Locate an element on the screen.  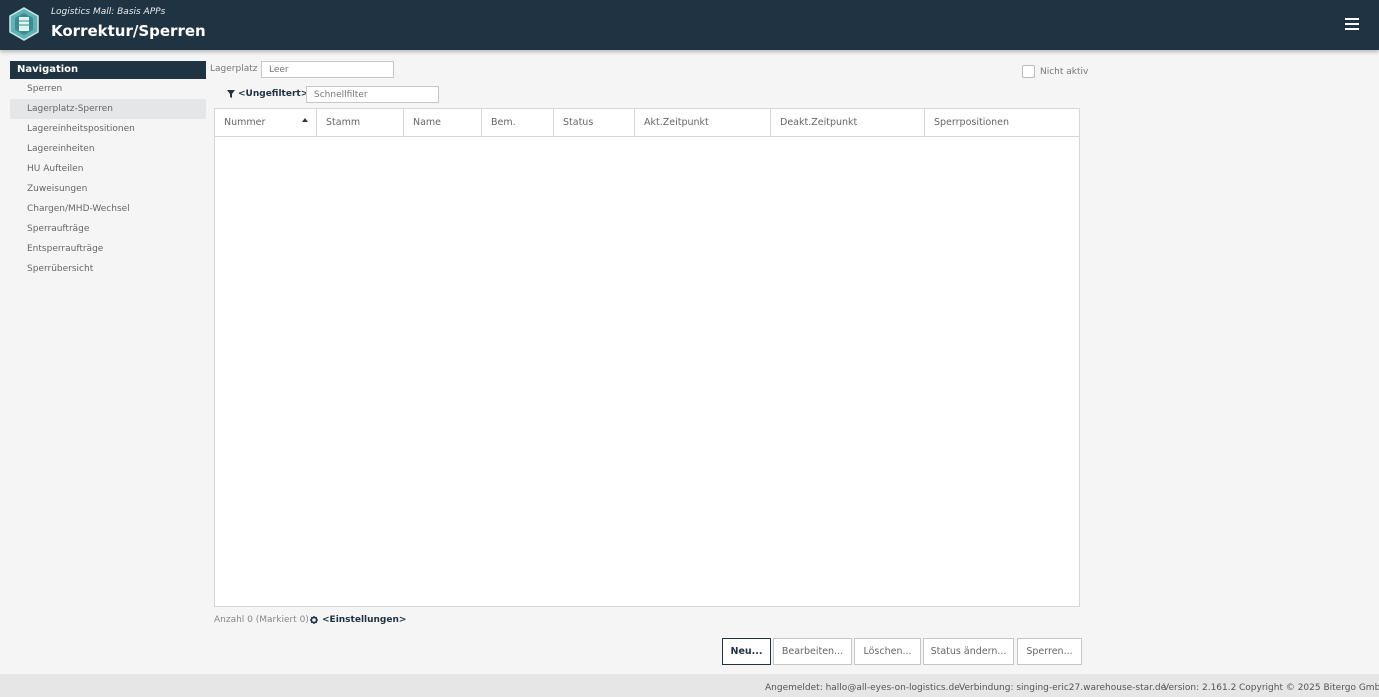
nav-item-lagereinheiten: Lagereinheiten is located at coordinates (108, 149).